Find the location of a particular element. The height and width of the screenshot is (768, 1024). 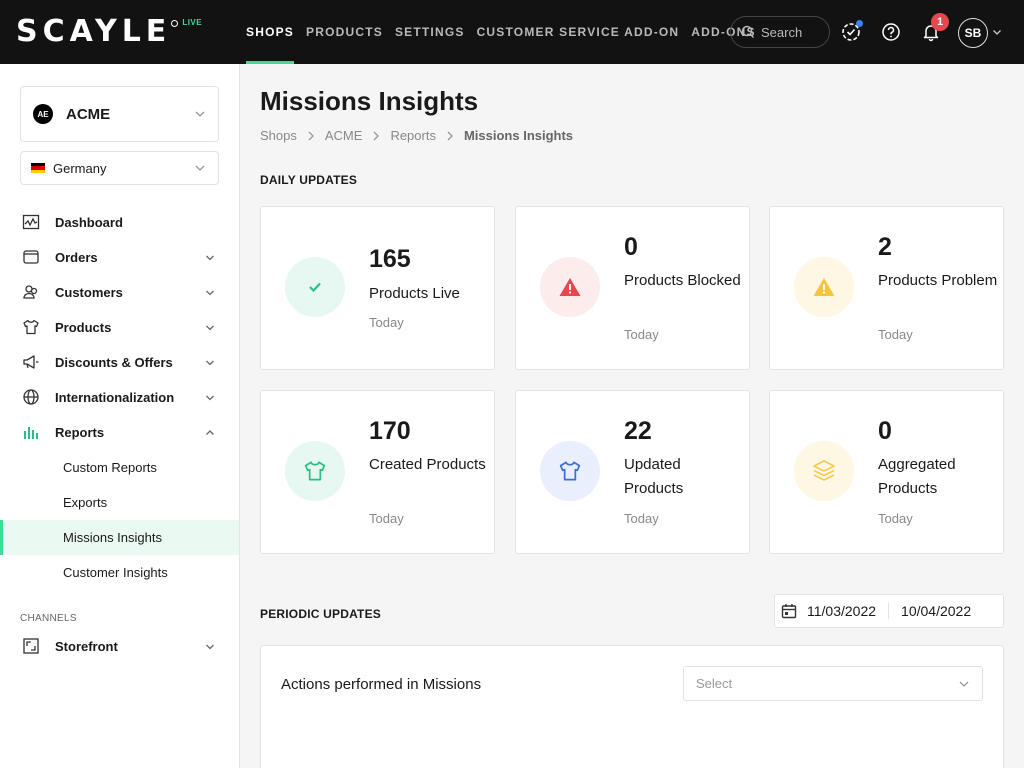

sidebar-subitem-custom-reports: Custom Reports is located at coordinates (119, 467).